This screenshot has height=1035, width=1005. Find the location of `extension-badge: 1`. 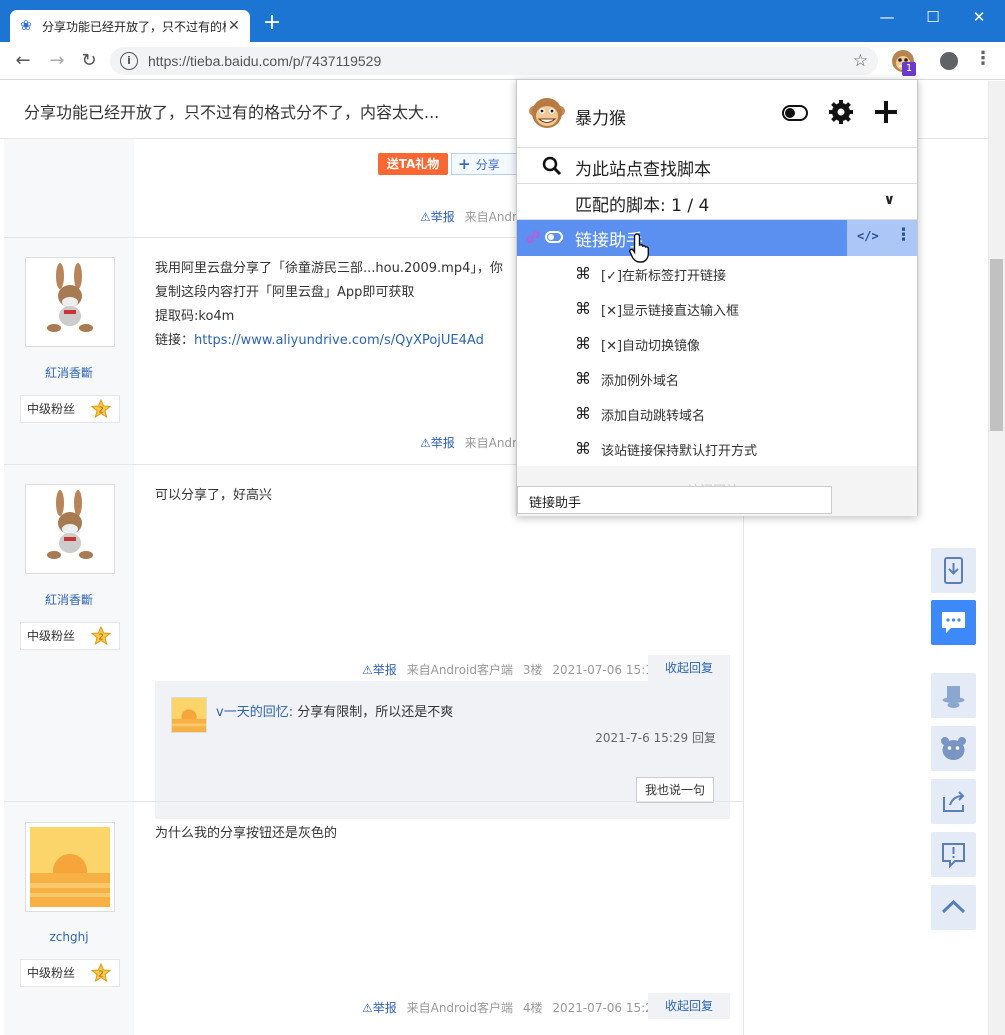

extension-badge: 1 is located at coordinates (909, 69).